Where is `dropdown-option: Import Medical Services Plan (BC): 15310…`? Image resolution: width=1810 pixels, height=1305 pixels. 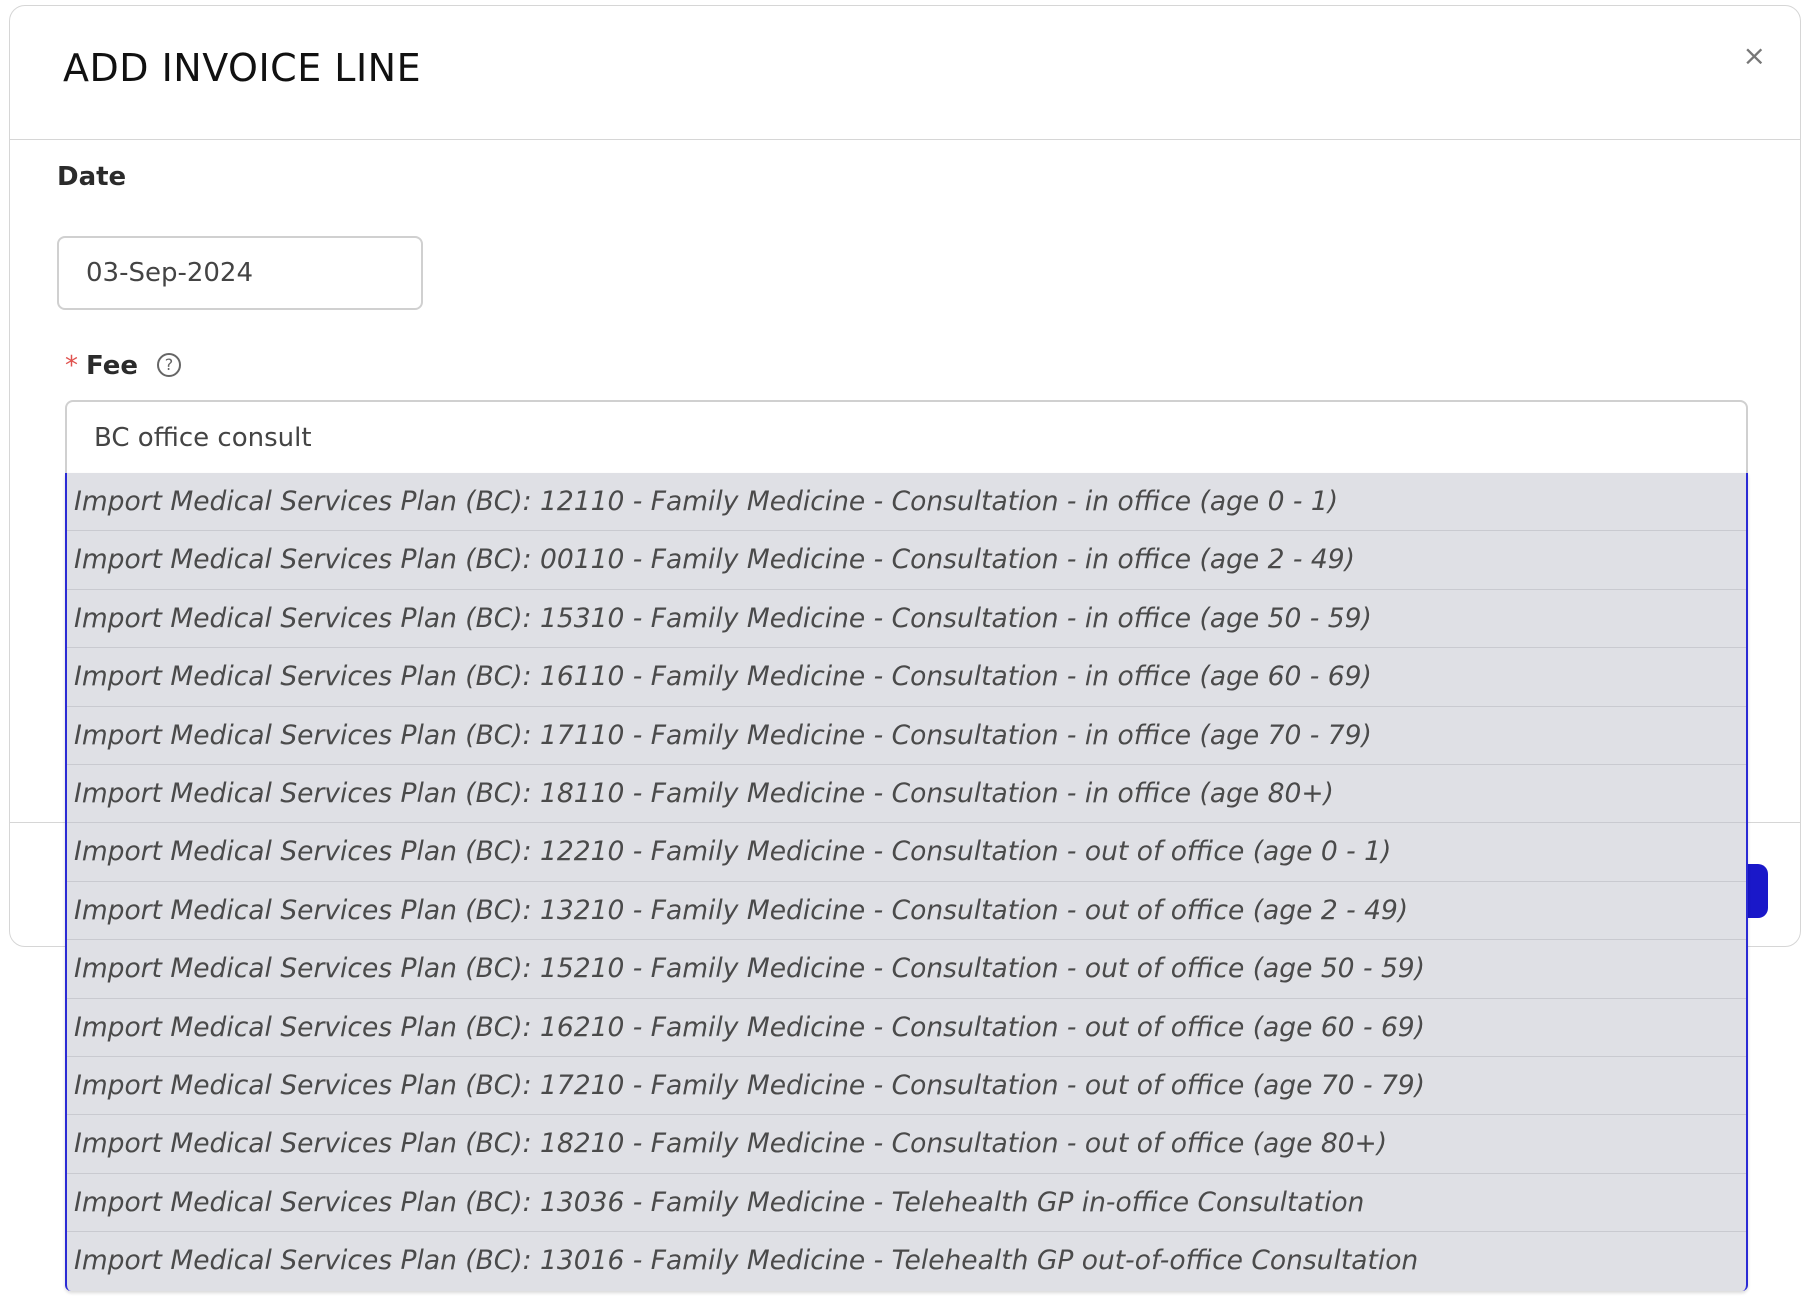 dropdown-option: Import Medical Services Plan (BC): 15310… is located at coordinates (906, 619).